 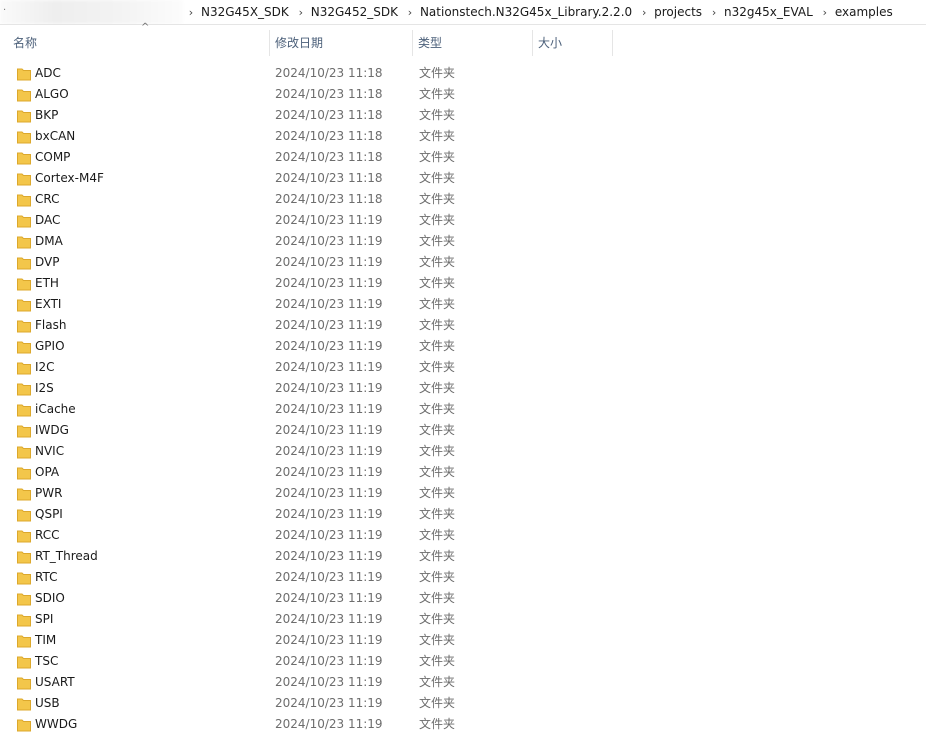 What do you see at coordinates (473, 43) in the screenshot?
I see `column-header-type: 类型` at bounding box center [473, 43].